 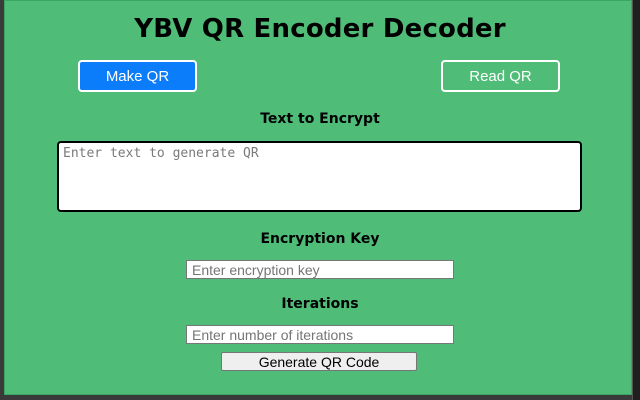 What do you see at coordinates (319, 361) in the screenshot?
I see `generate-qr-button: Generate QR Code` at bounding box center [319, 361].